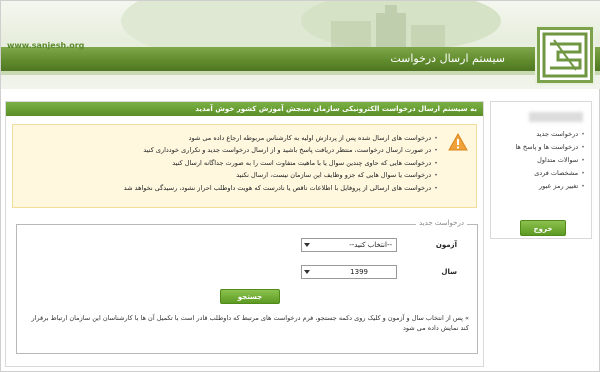  I want to click on year-select: 1399, so click(349, 272).